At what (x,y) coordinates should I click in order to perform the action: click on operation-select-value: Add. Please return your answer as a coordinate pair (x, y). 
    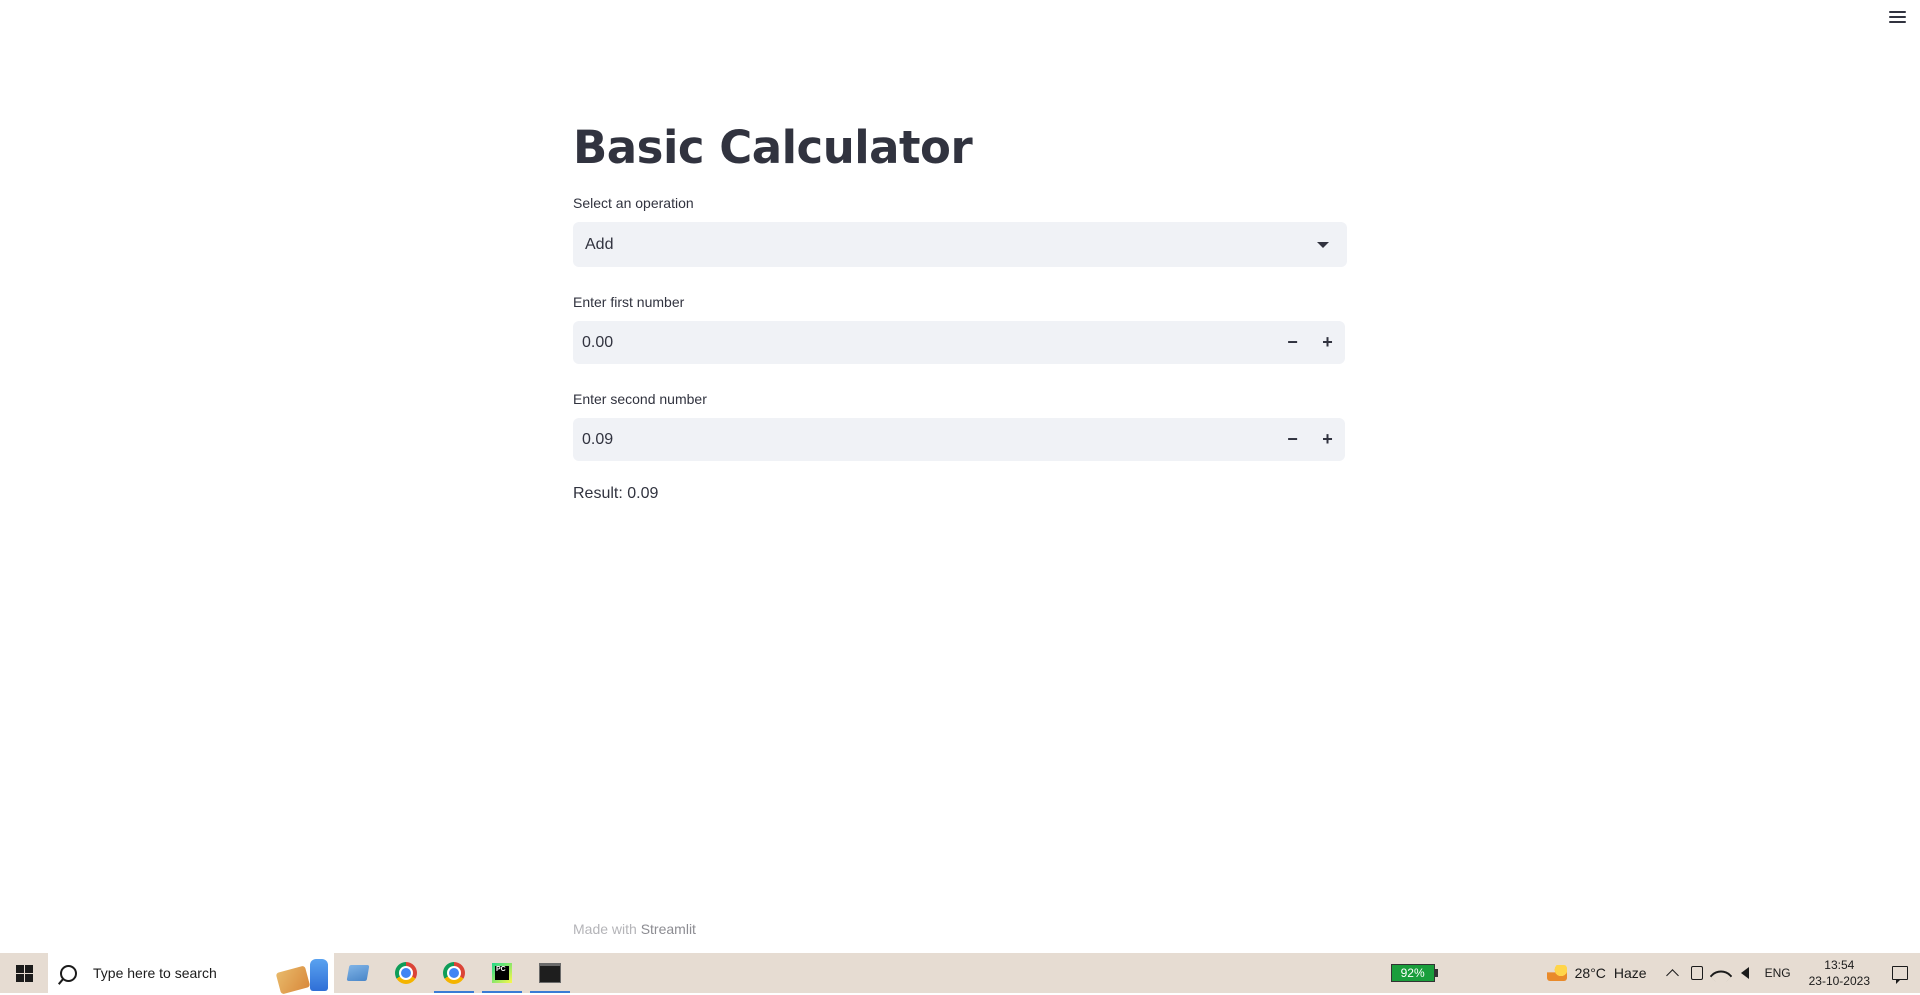
    Looking at the image, I should click on (599, 244).